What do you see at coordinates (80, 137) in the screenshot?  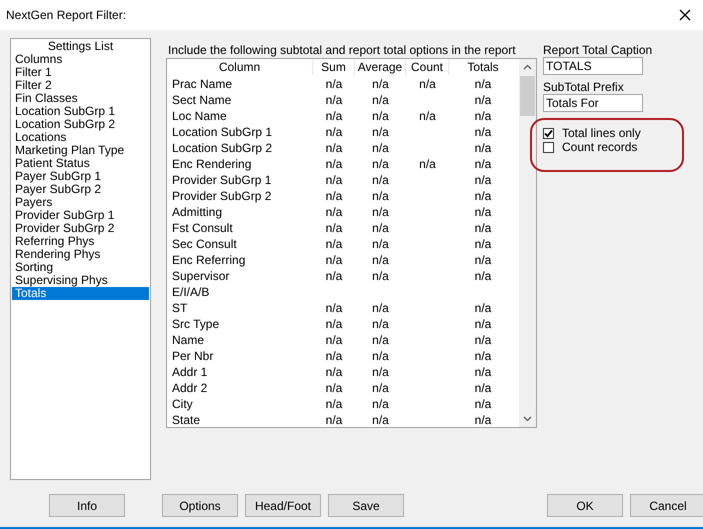 I see `list-item: Locations` at bounding box center [80, 137].